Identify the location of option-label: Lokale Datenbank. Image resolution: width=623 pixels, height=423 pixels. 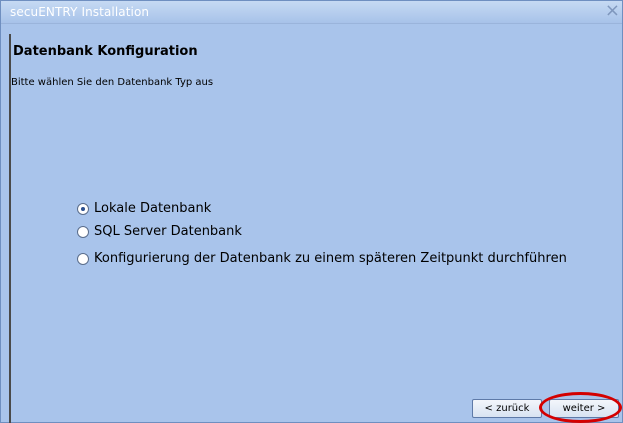
(153, 208).